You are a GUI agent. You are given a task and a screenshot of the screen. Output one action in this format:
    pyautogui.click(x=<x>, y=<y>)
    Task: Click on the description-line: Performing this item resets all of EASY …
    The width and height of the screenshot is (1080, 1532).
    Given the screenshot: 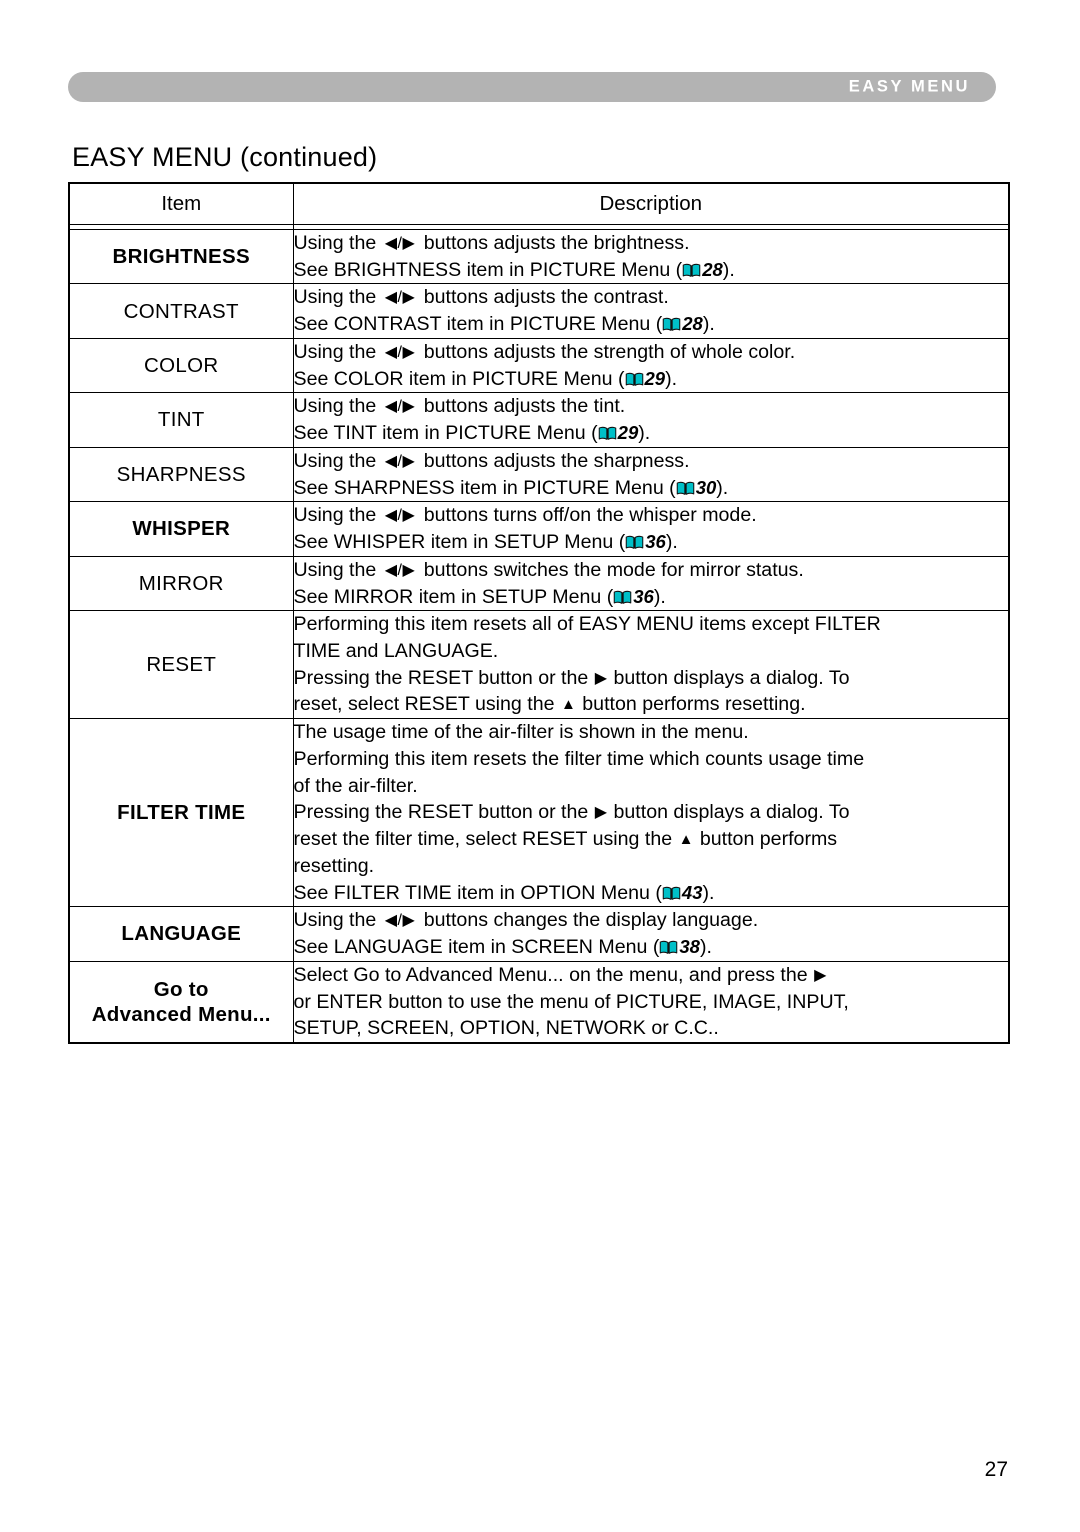 What is the action you would take?
    pyautogui.click(x=651, y=624)
    